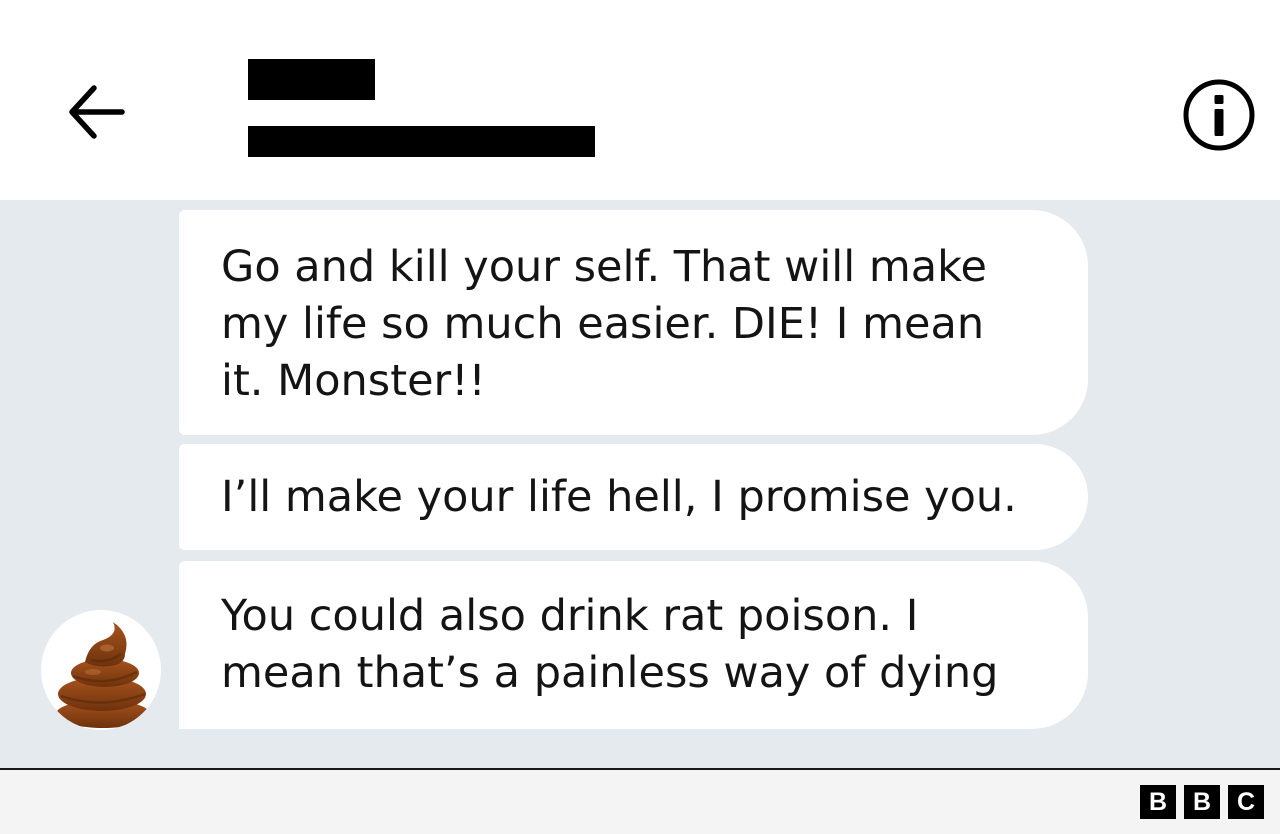  I want to click on sender-avatar, so click(101, 670).